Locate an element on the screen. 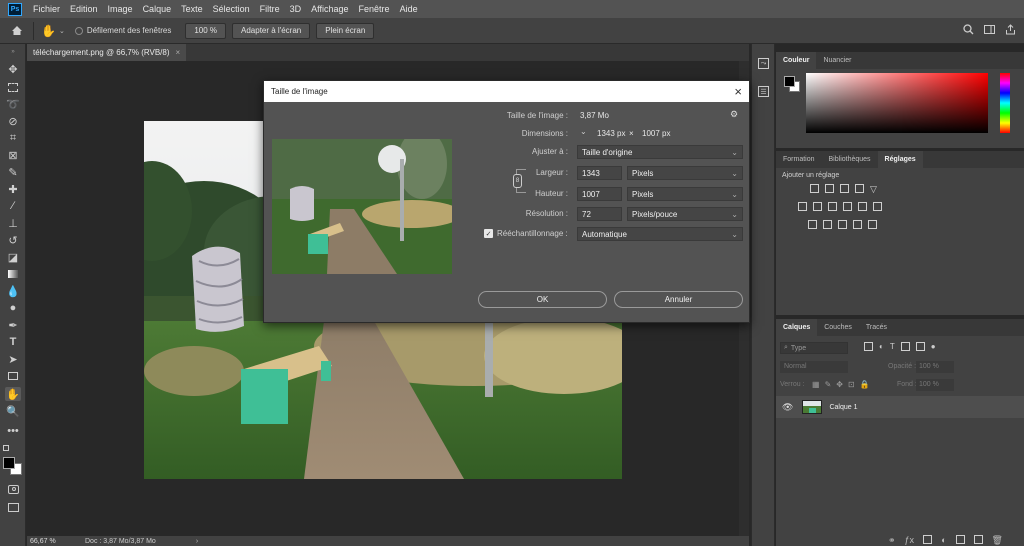 The image size is (1024, 546). quick-select-tool-icon: ⊘ is located at coordinates (13, 121).